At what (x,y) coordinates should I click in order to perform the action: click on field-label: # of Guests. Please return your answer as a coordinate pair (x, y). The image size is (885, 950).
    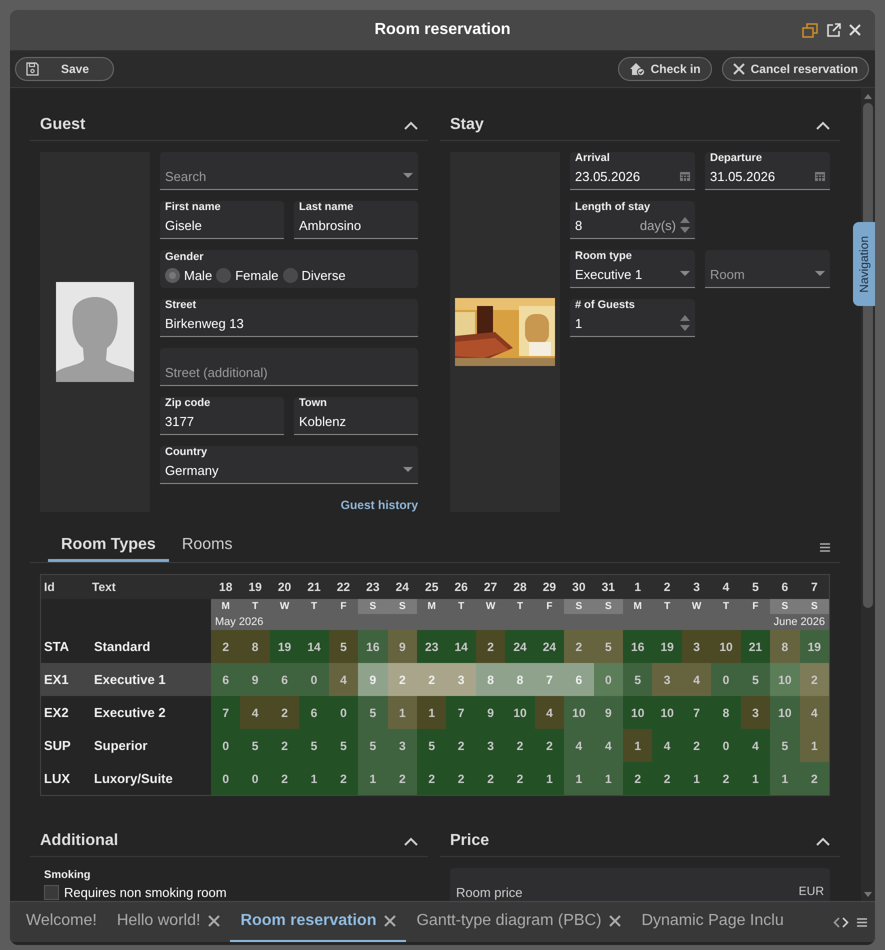
    Looking at the image, I should click on (605, 305).